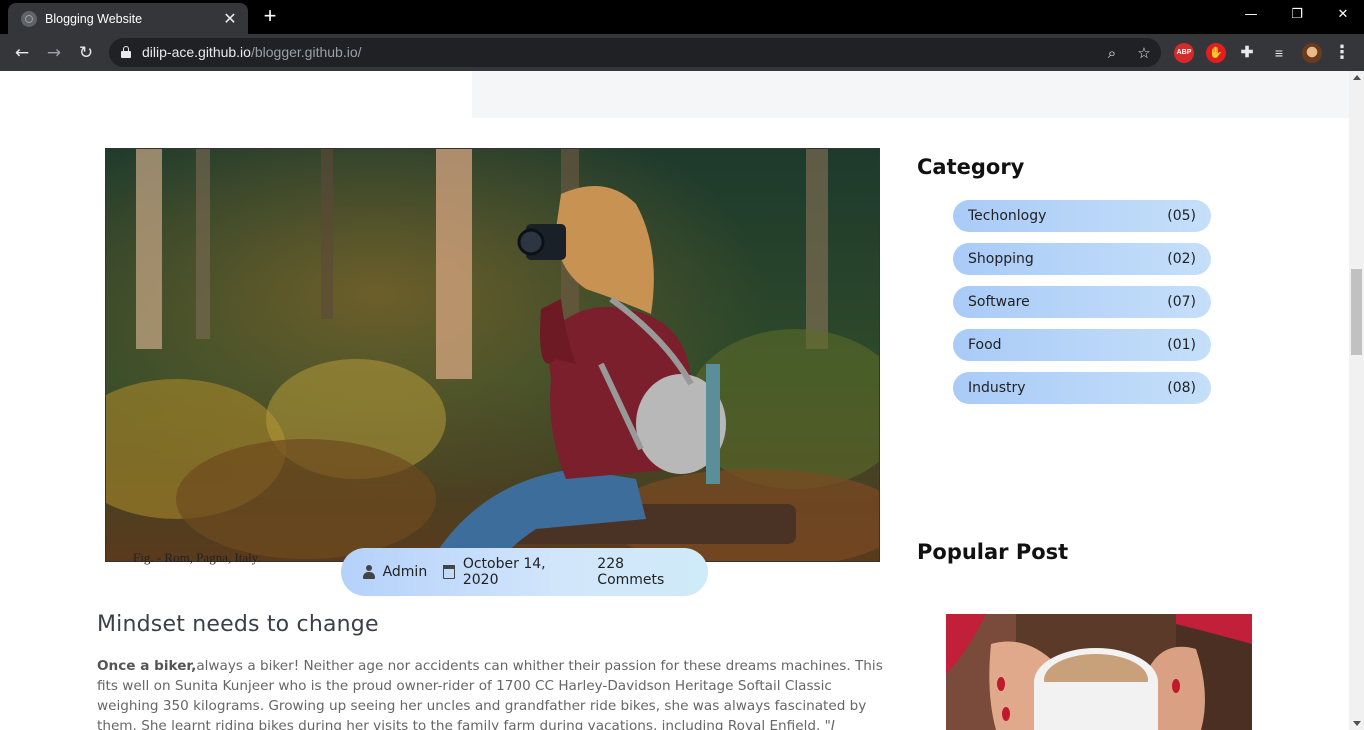 The height and width of the screenshot is (730, 1364). What do you see at coordinates (86, 53) in the screenshot?
I see `reload-icon: ↻` at bounding box center [86, 53].